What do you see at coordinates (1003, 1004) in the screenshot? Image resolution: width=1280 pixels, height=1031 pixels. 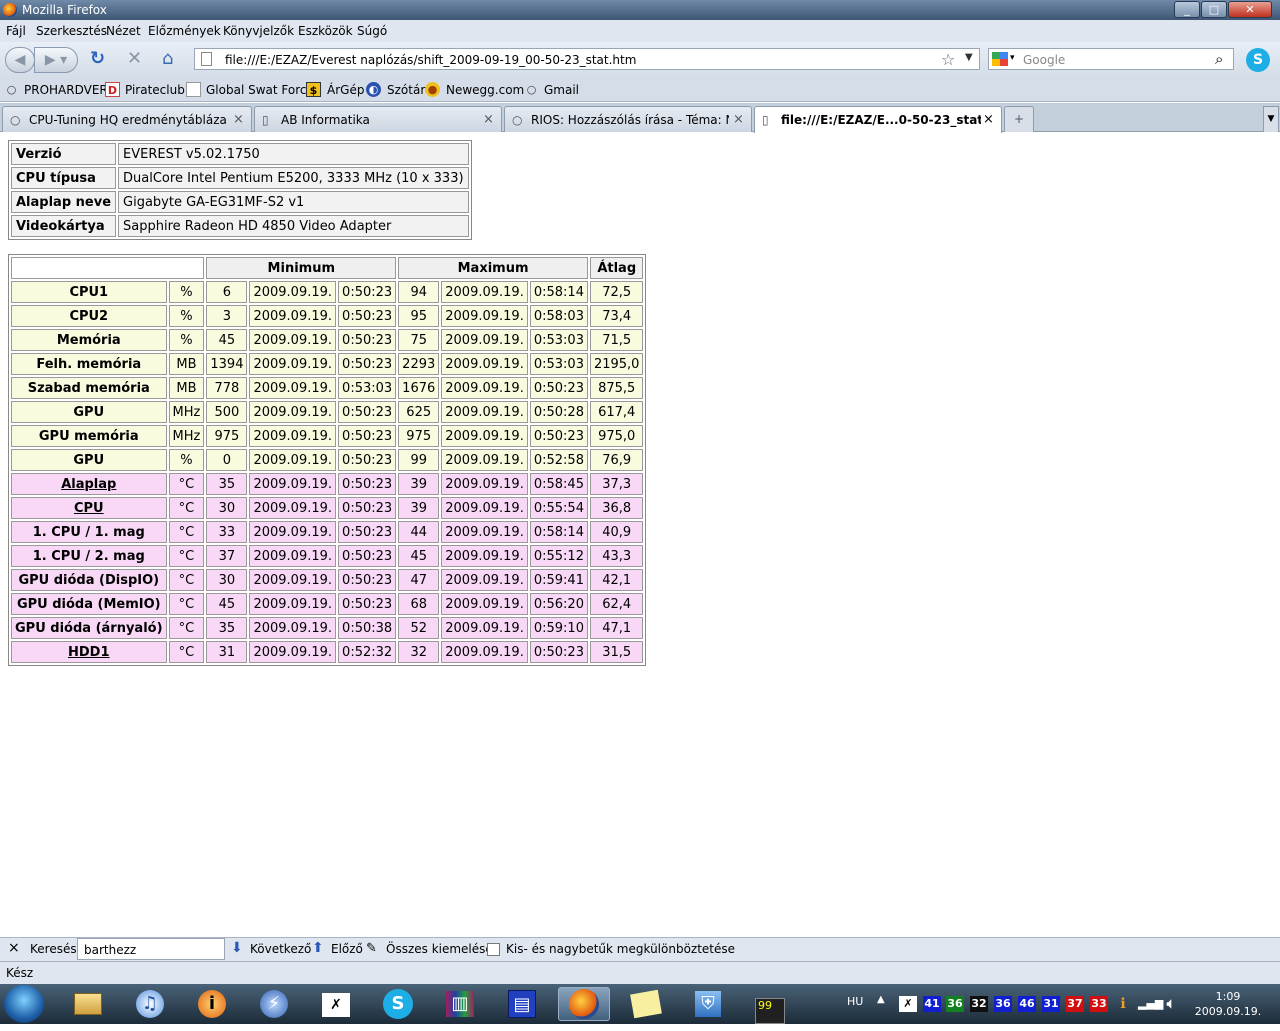 I see `tray-temp-4: 36` at bounding box center [1003, 1004].